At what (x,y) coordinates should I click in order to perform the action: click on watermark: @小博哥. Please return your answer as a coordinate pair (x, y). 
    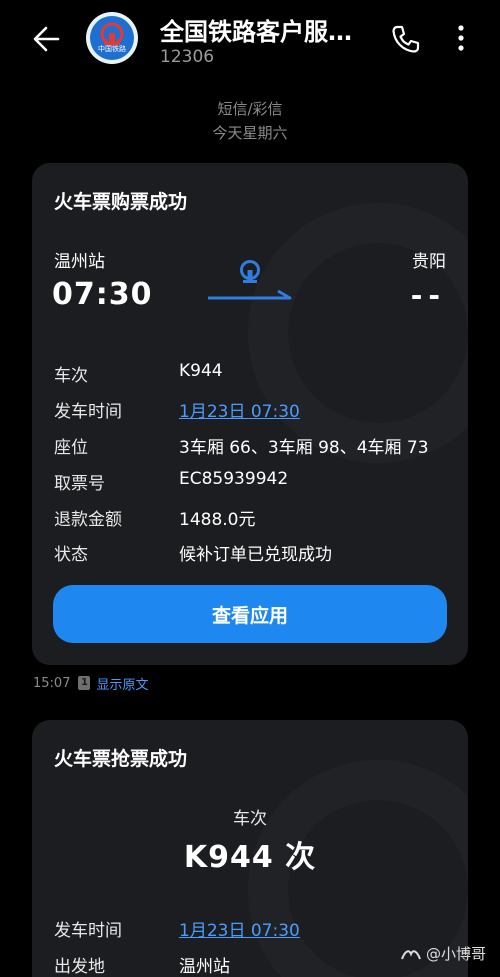
    Looking at the image, I should click on (443, 953).